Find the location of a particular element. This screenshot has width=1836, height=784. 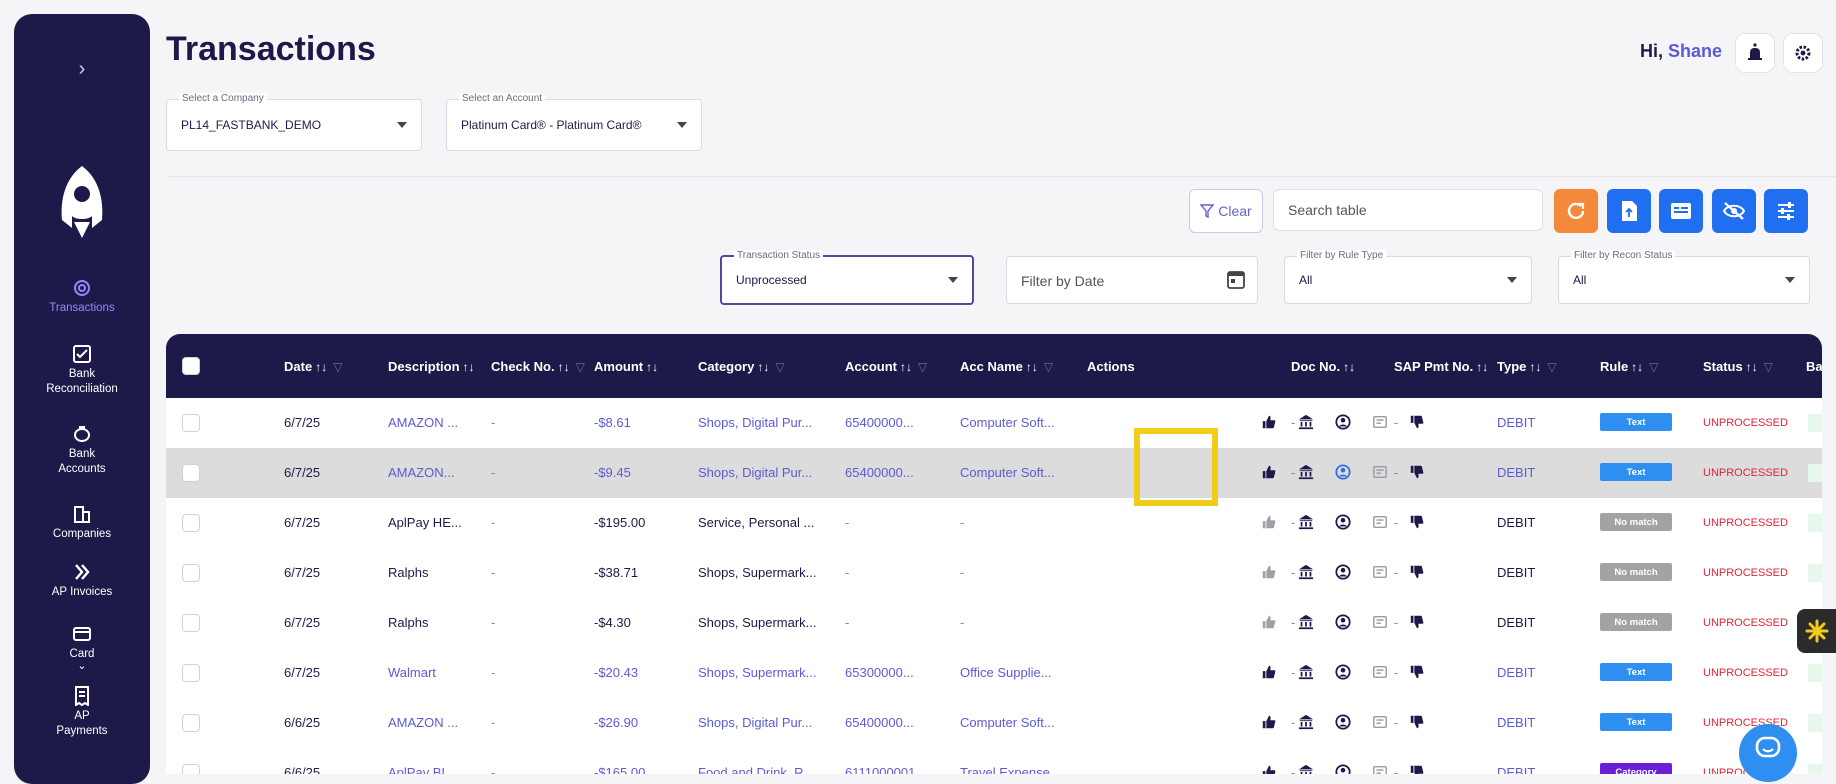

column-settings-button is located at coordinates (1786, 211).